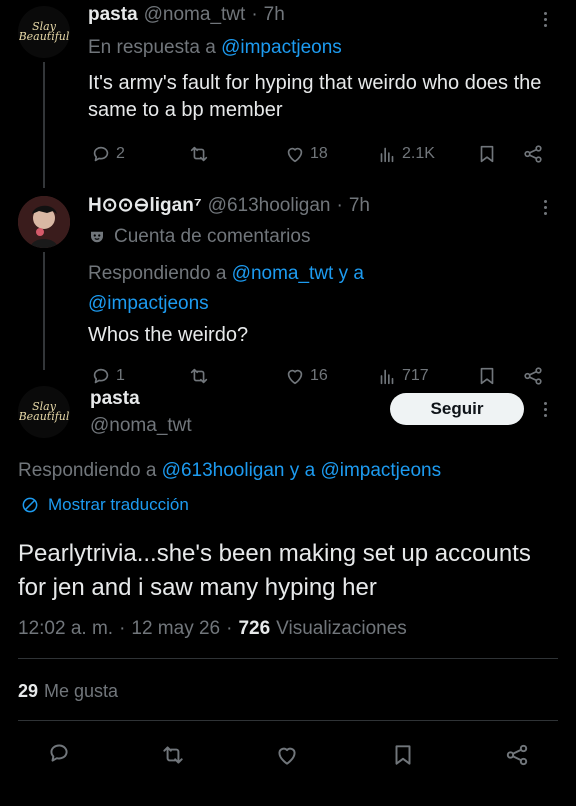 The height and width of the screenshot is (806, 576). I want to click on likes-summary: 29 Me gusta, so click(68, 691).